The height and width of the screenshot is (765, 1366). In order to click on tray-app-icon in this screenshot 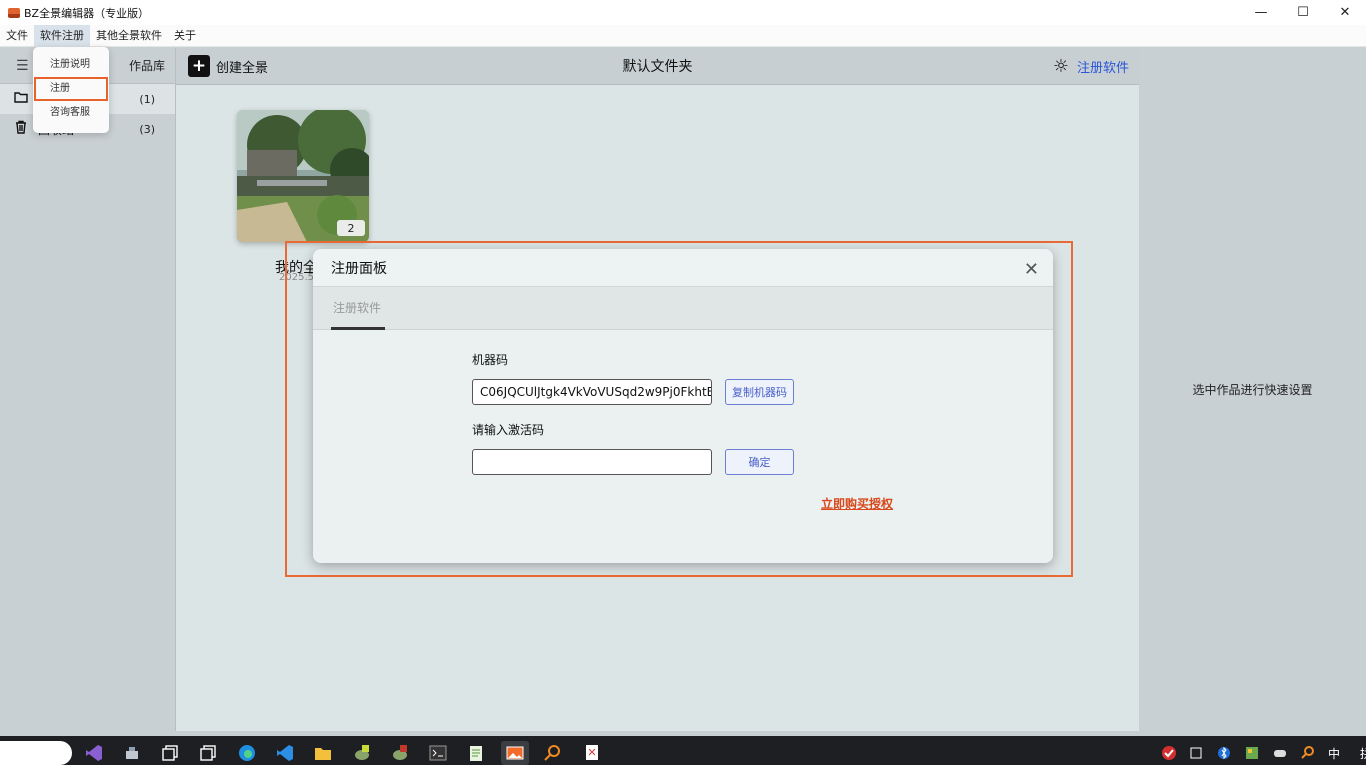, I will do `click(1252, 753)`.